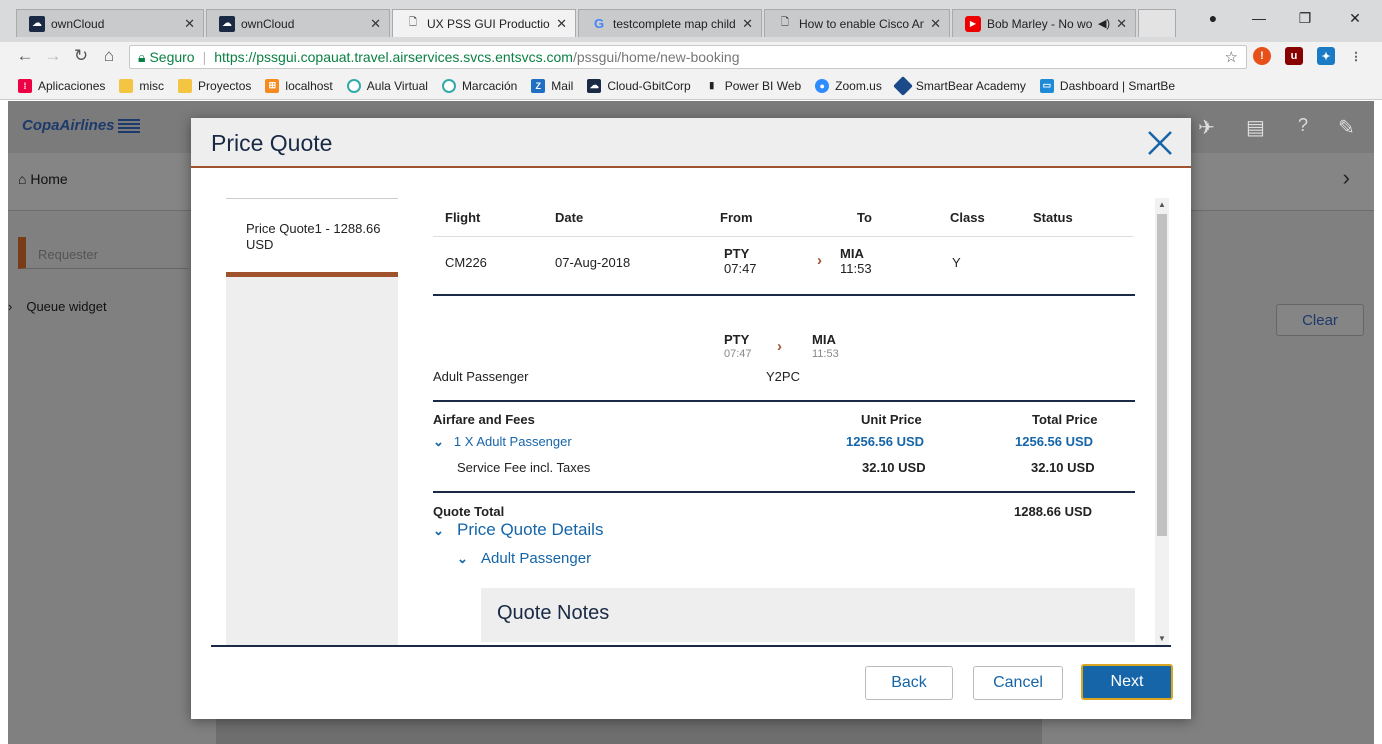 The width and height of the screenshot is (1382, 744). What do you see at coordinates (856, 268) in the screenshot?
I see `to-time: 11:53` at bounding box center [856, 268].